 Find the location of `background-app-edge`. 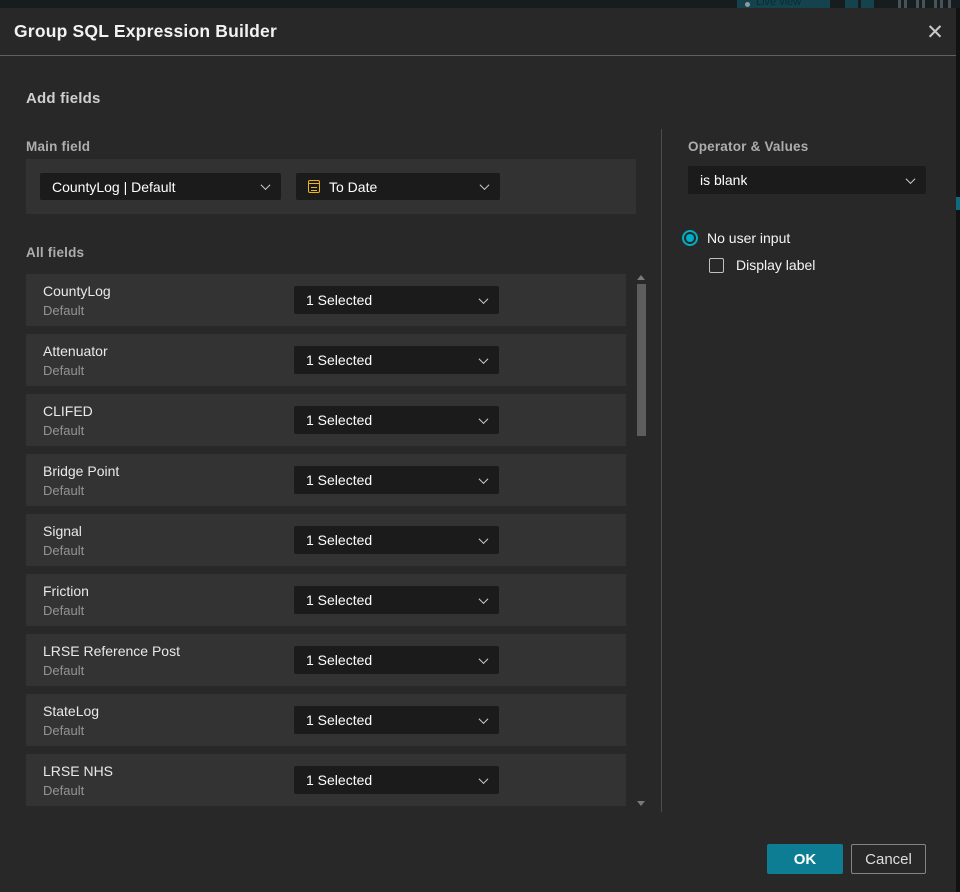

background-app-edge is located at coordinates (958, 450).